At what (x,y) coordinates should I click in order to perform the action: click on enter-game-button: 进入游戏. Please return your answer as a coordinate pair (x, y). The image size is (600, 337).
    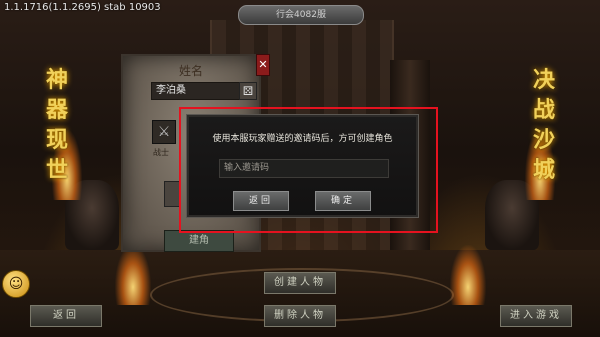
    Looking at the image, I should click on (536, 316).